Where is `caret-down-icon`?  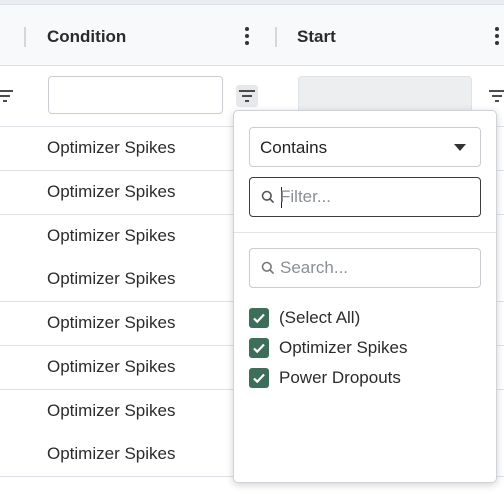
caret-down-icon is located at coordinates (460, 147).